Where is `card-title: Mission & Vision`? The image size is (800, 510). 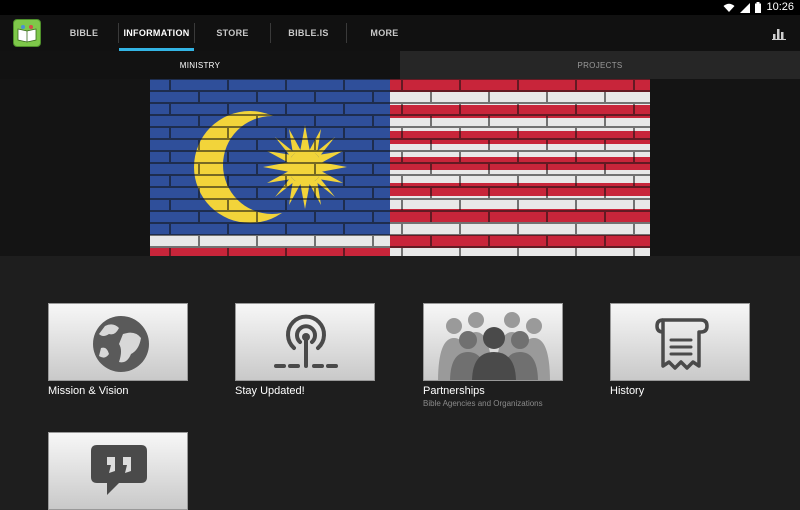
card-title: Mission & Vision is located at coordinates (88, 391).